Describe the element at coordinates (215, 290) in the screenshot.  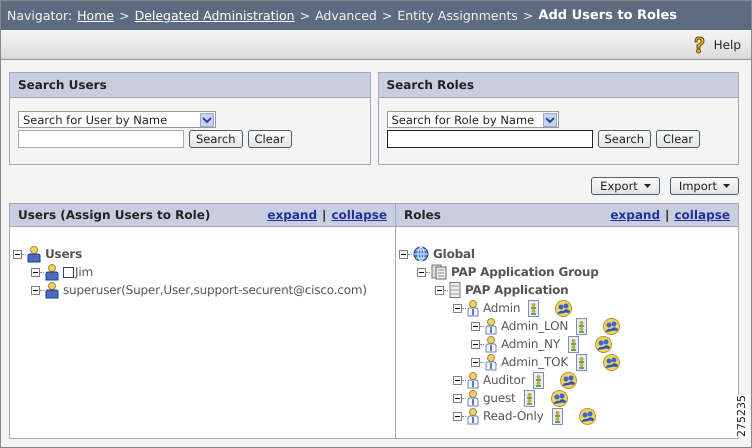
I see `tree-node-label: superuser(Super,User,support-securent@cisco.com)` at that location.